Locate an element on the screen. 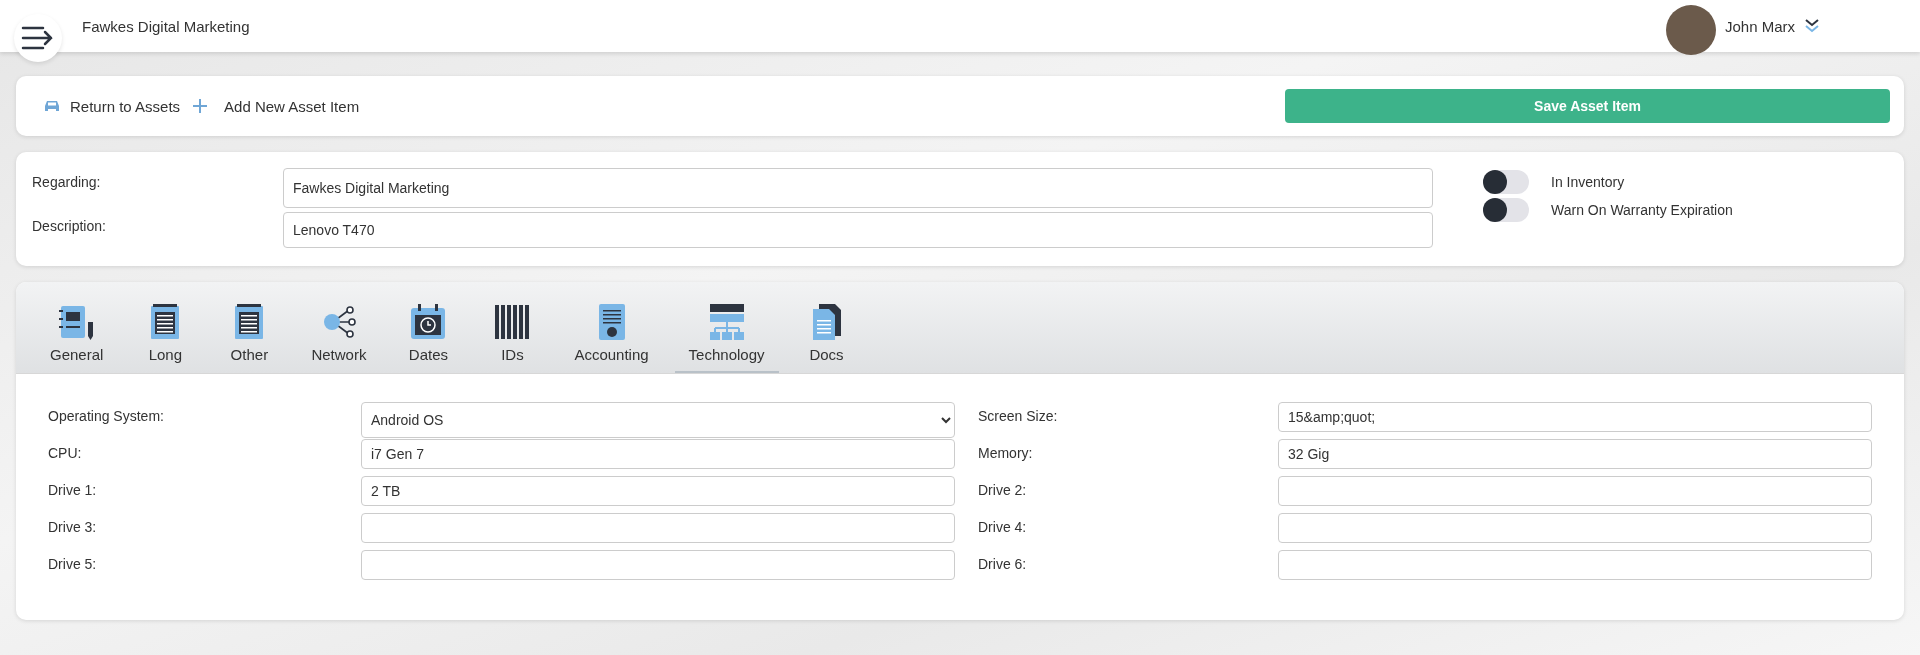 This screenshot has width=1920, height=655. add-new-asset-link: Add New Asset Item is located at coordinates (292, 106).